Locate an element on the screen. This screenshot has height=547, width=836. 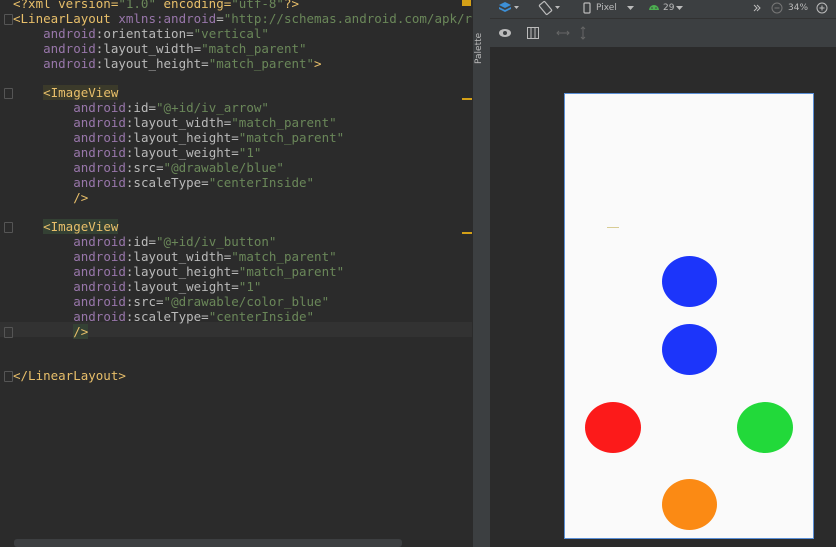
code-line: </LinearLayout> is located at coordinates (69, 375).